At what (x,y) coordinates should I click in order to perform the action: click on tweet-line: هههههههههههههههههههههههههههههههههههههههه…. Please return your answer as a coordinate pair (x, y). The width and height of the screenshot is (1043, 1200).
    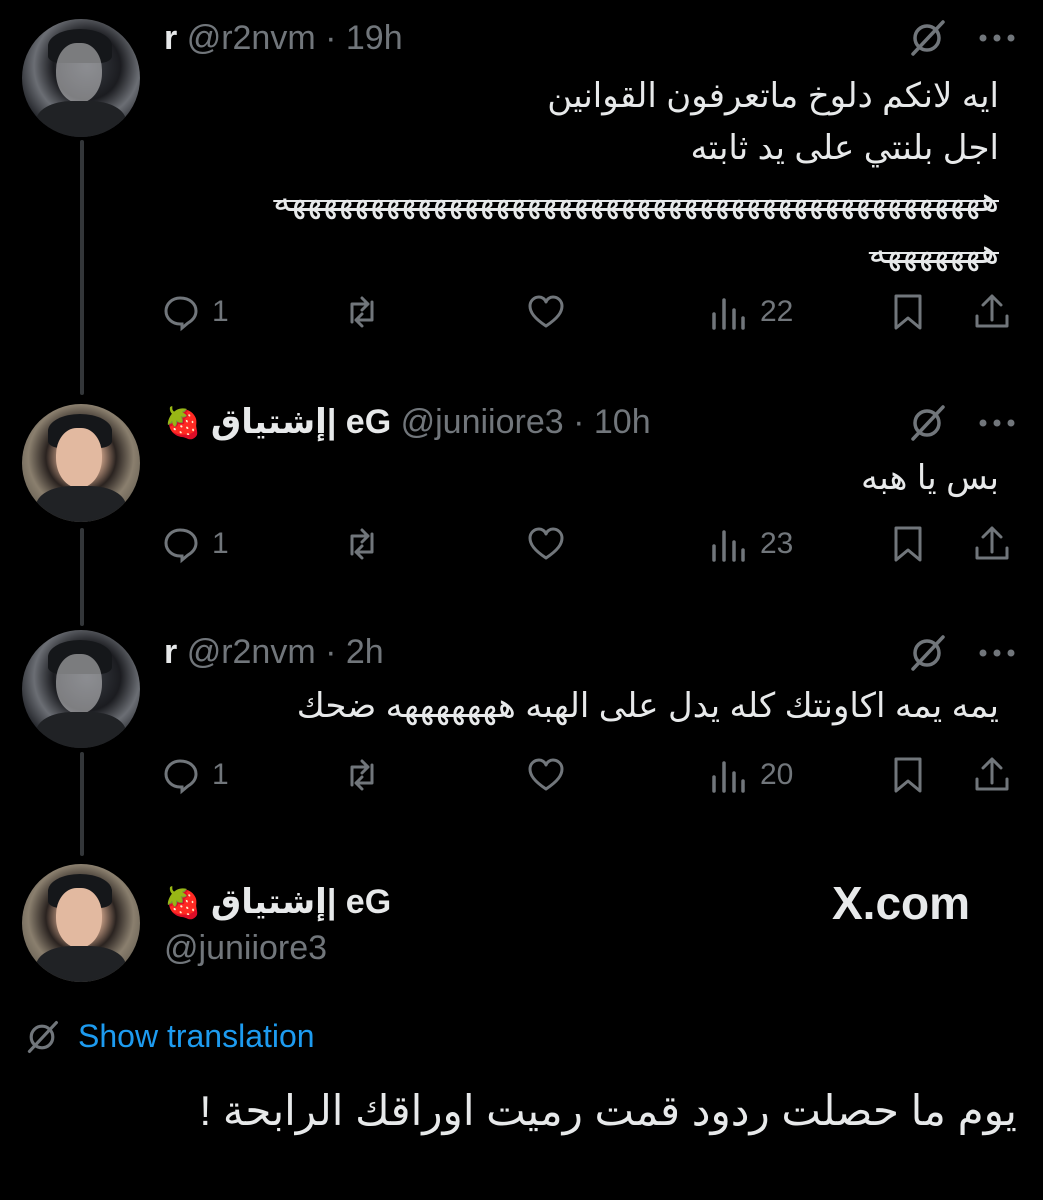
    Looking at the image, I should click on (636, 200).